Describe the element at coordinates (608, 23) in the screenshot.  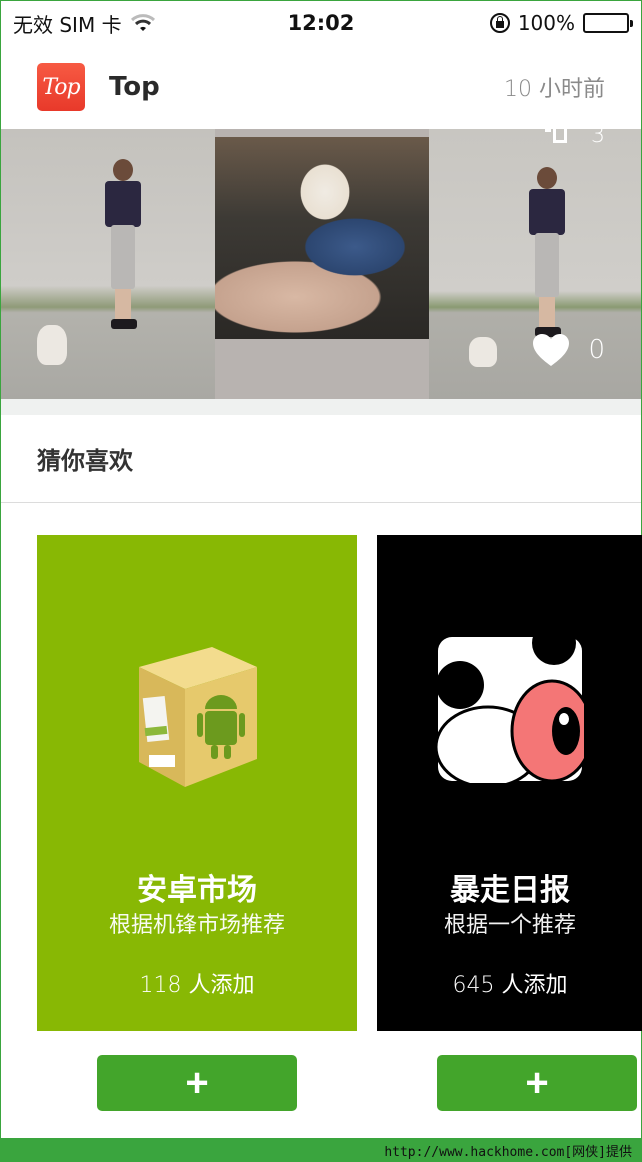
I see `battery-icon` at that location.